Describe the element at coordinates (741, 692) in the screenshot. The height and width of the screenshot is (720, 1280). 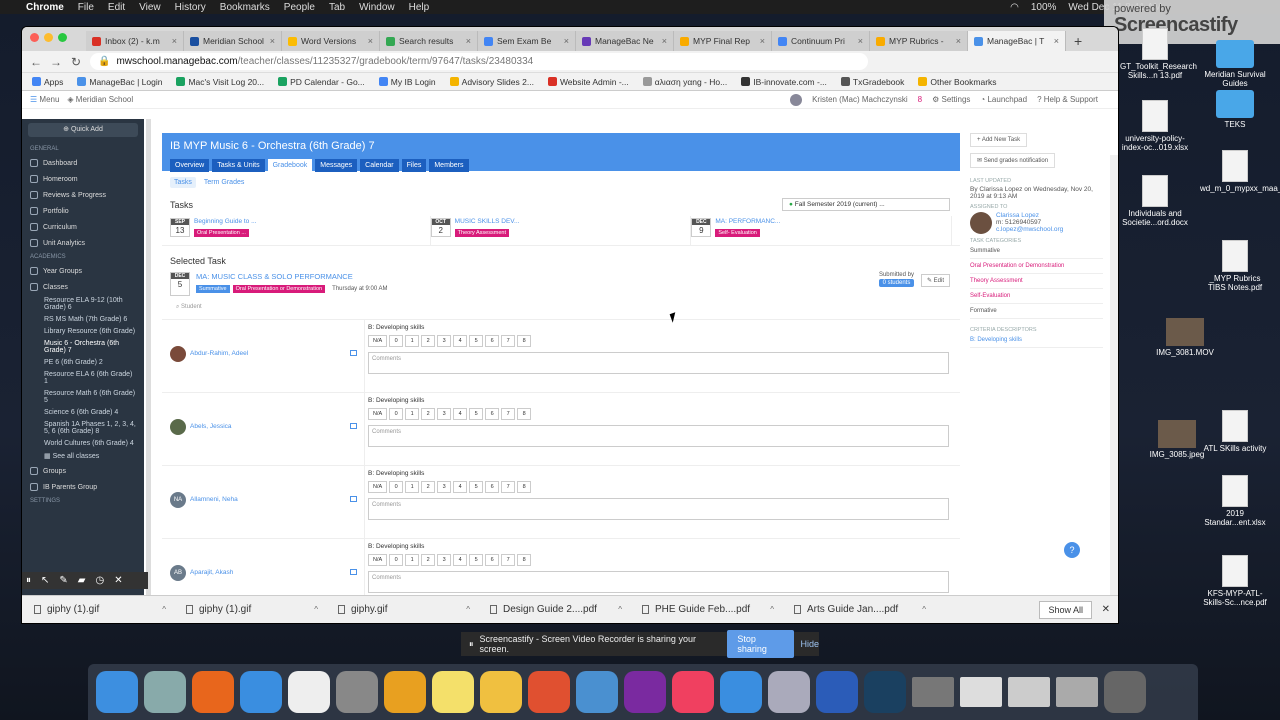
I see `messages-icon` at that location.